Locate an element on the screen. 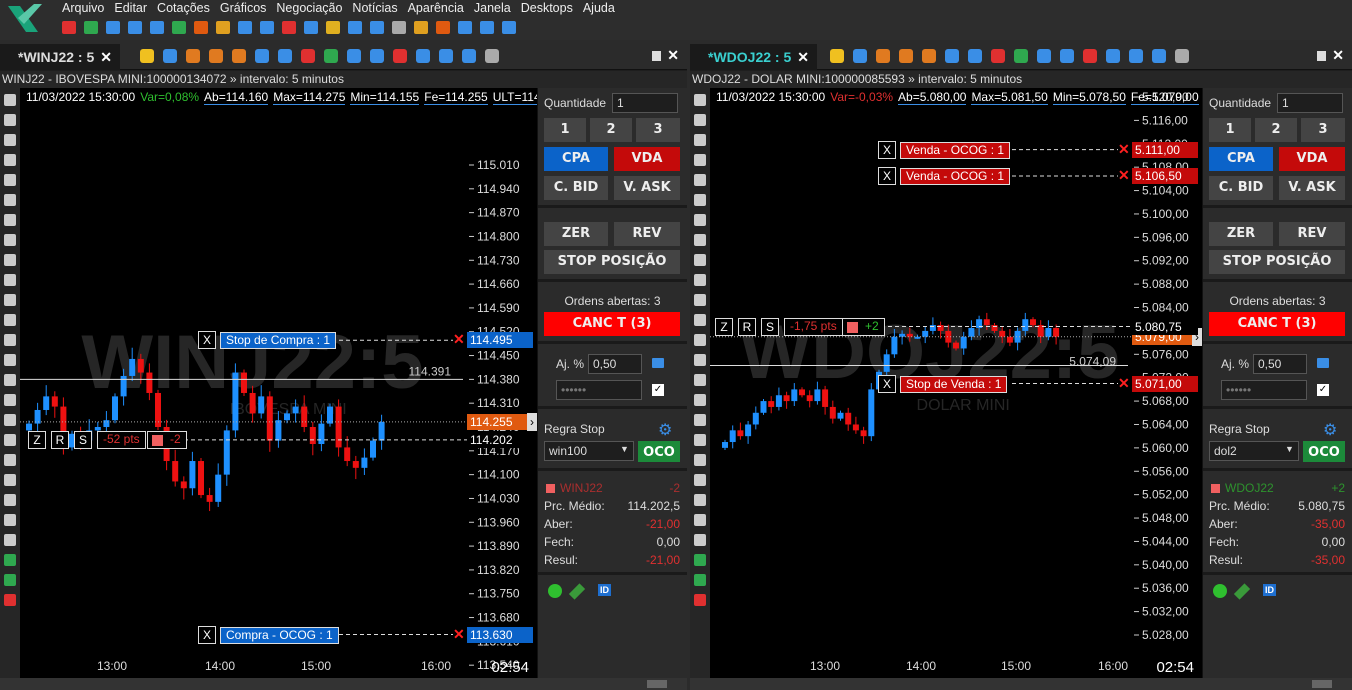 The image size is (1352, 690). adjust-percent-input: 0,50 is located at coordinates (1280, 364).